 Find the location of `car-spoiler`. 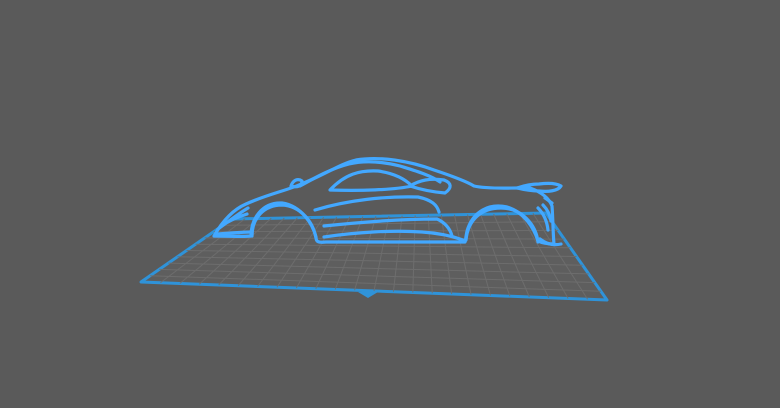

car-spoiler is located at coordinates (539, 187).